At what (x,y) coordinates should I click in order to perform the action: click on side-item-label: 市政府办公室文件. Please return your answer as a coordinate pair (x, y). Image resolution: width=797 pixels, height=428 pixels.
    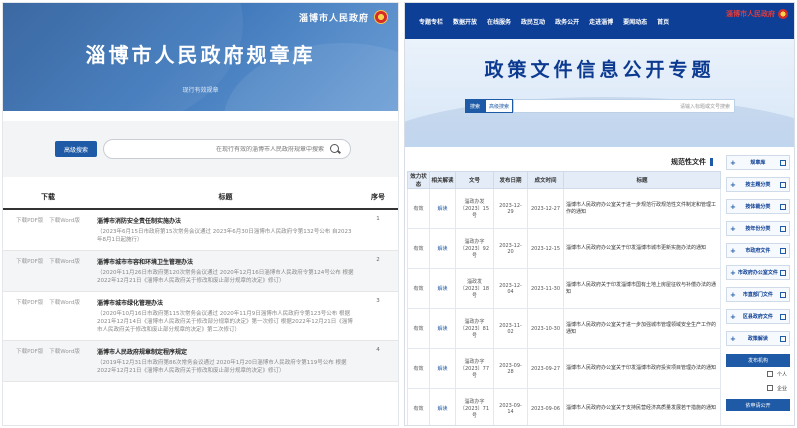
    Looking at the image, I should click on (757, 273).